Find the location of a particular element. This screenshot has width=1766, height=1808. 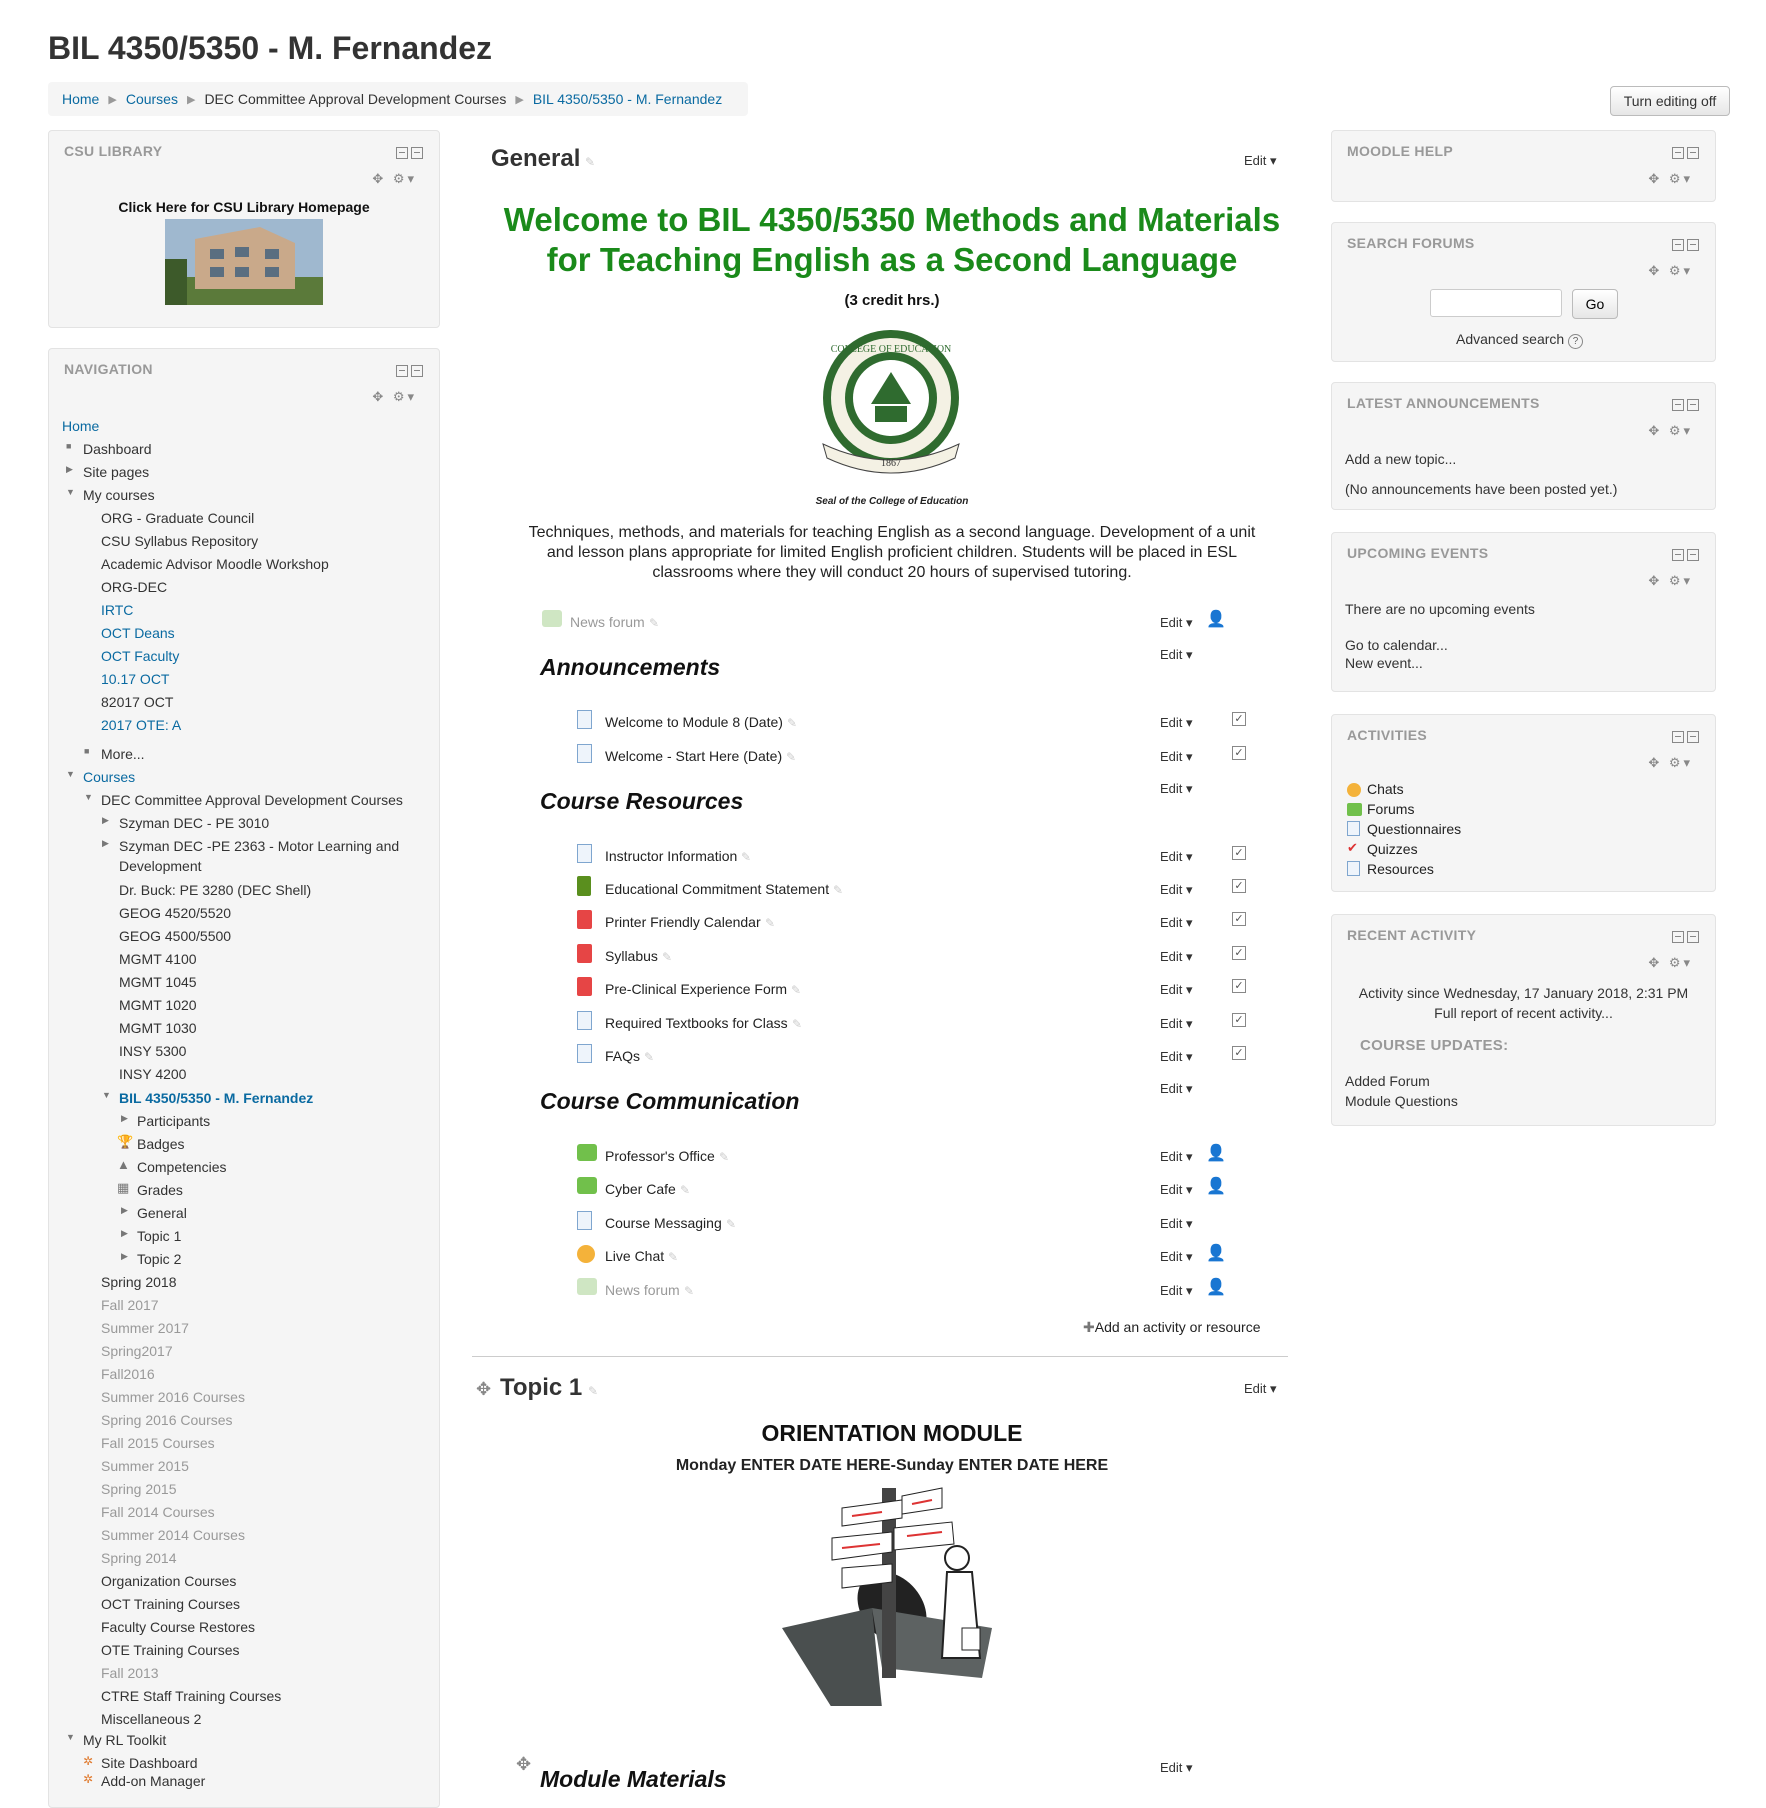

nav-course-item: 2017 OTE: A is located at coordinates (141, 725).